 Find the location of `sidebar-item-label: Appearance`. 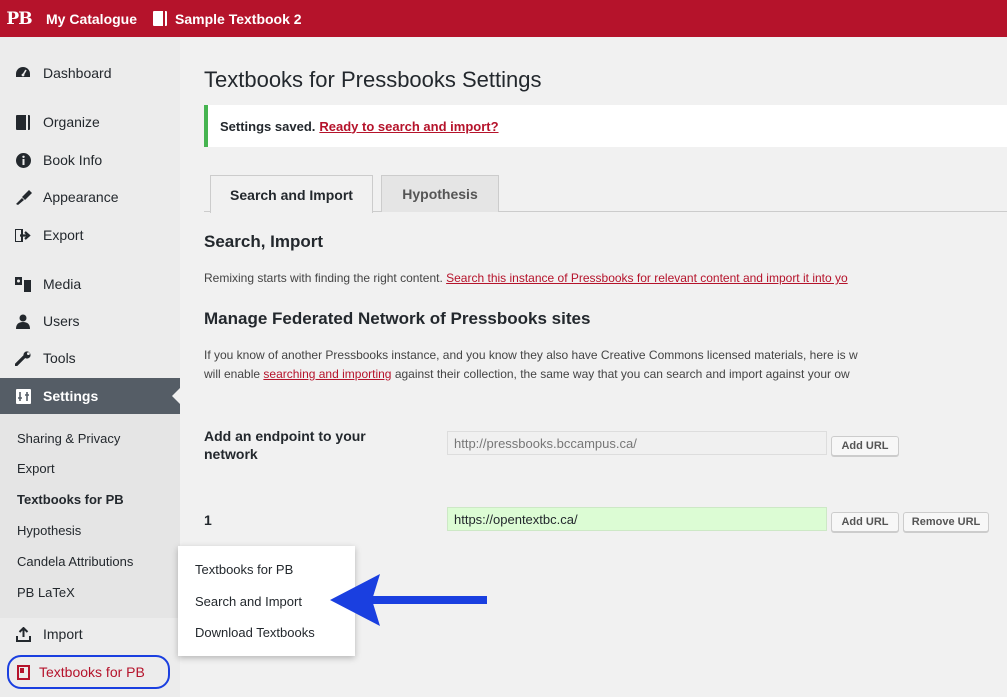

sidebar-item-label: Appearance is located at coordinates (81, 197).